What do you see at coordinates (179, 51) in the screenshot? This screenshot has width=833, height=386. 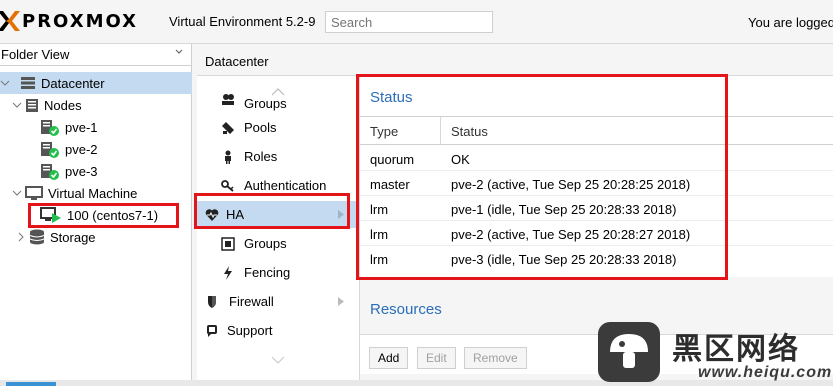 I see `chevron-down-icon` at bounding box center [179, 51].